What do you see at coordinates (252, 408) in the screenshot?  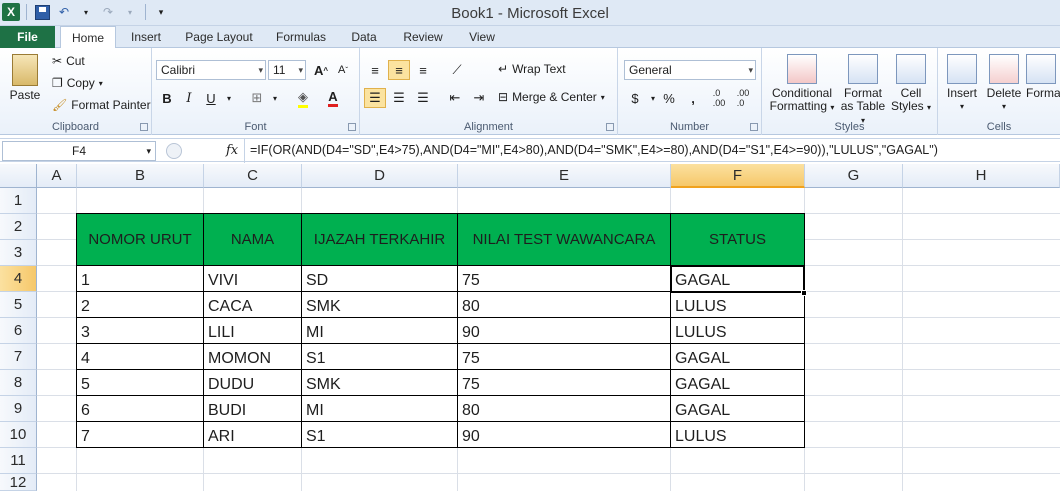 I see `table-cell: BUDI` at bounding box center [252, 408].